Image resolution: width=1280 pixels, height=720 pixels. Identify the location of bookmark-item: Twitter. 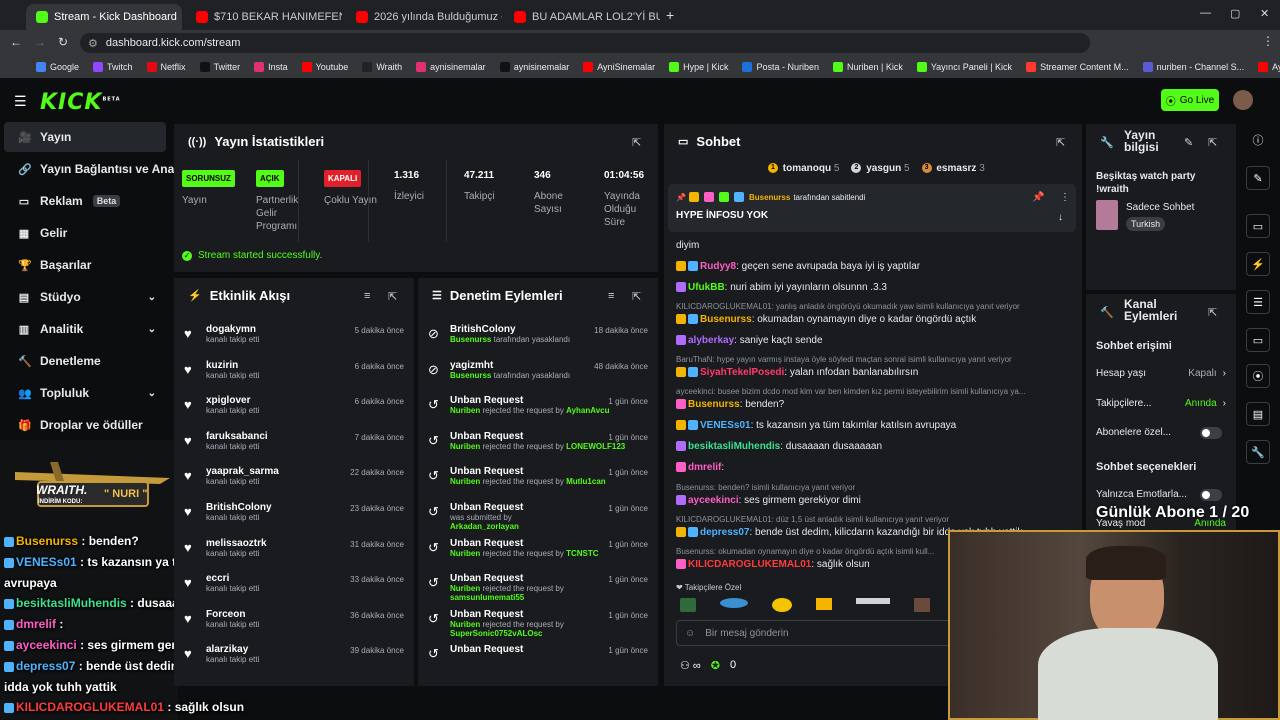
(219, 67).